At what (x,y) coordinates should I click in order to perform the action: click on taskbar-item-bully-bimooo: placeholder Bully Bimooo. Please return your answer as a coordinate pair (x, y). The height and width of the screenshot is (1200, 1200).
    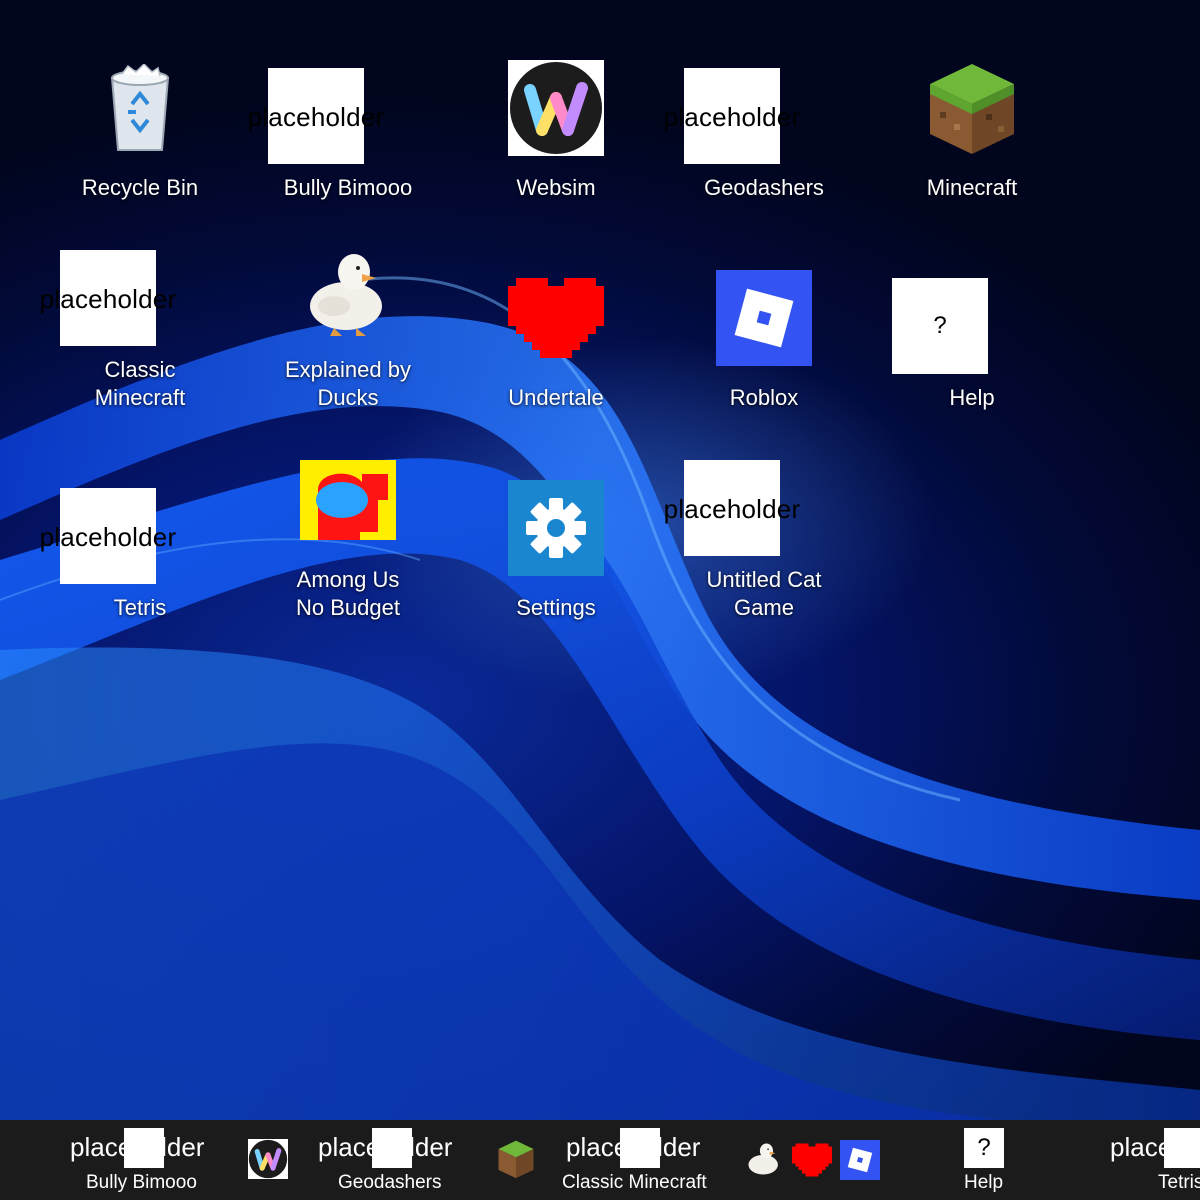
    Looking at the image, I should click on (145, 1160).